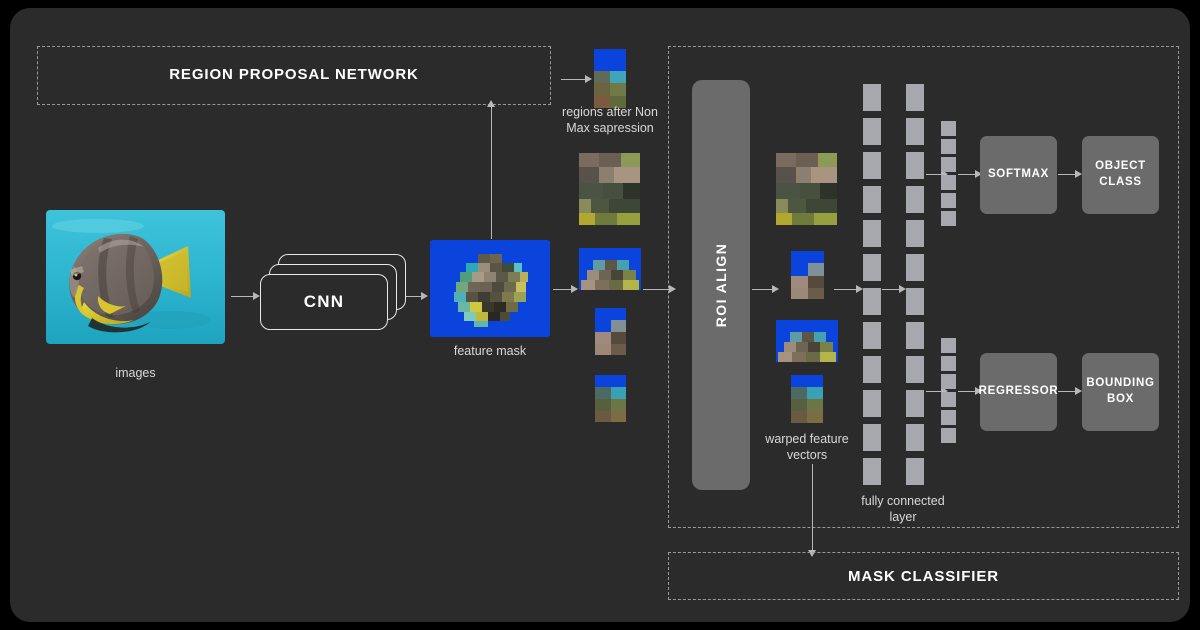 This screenshot has width=1200, height=630. Describe the element at coordinates (574, 289) in the screenshot. I see `arrow-feature-mask-to-proposals-head` at that location.